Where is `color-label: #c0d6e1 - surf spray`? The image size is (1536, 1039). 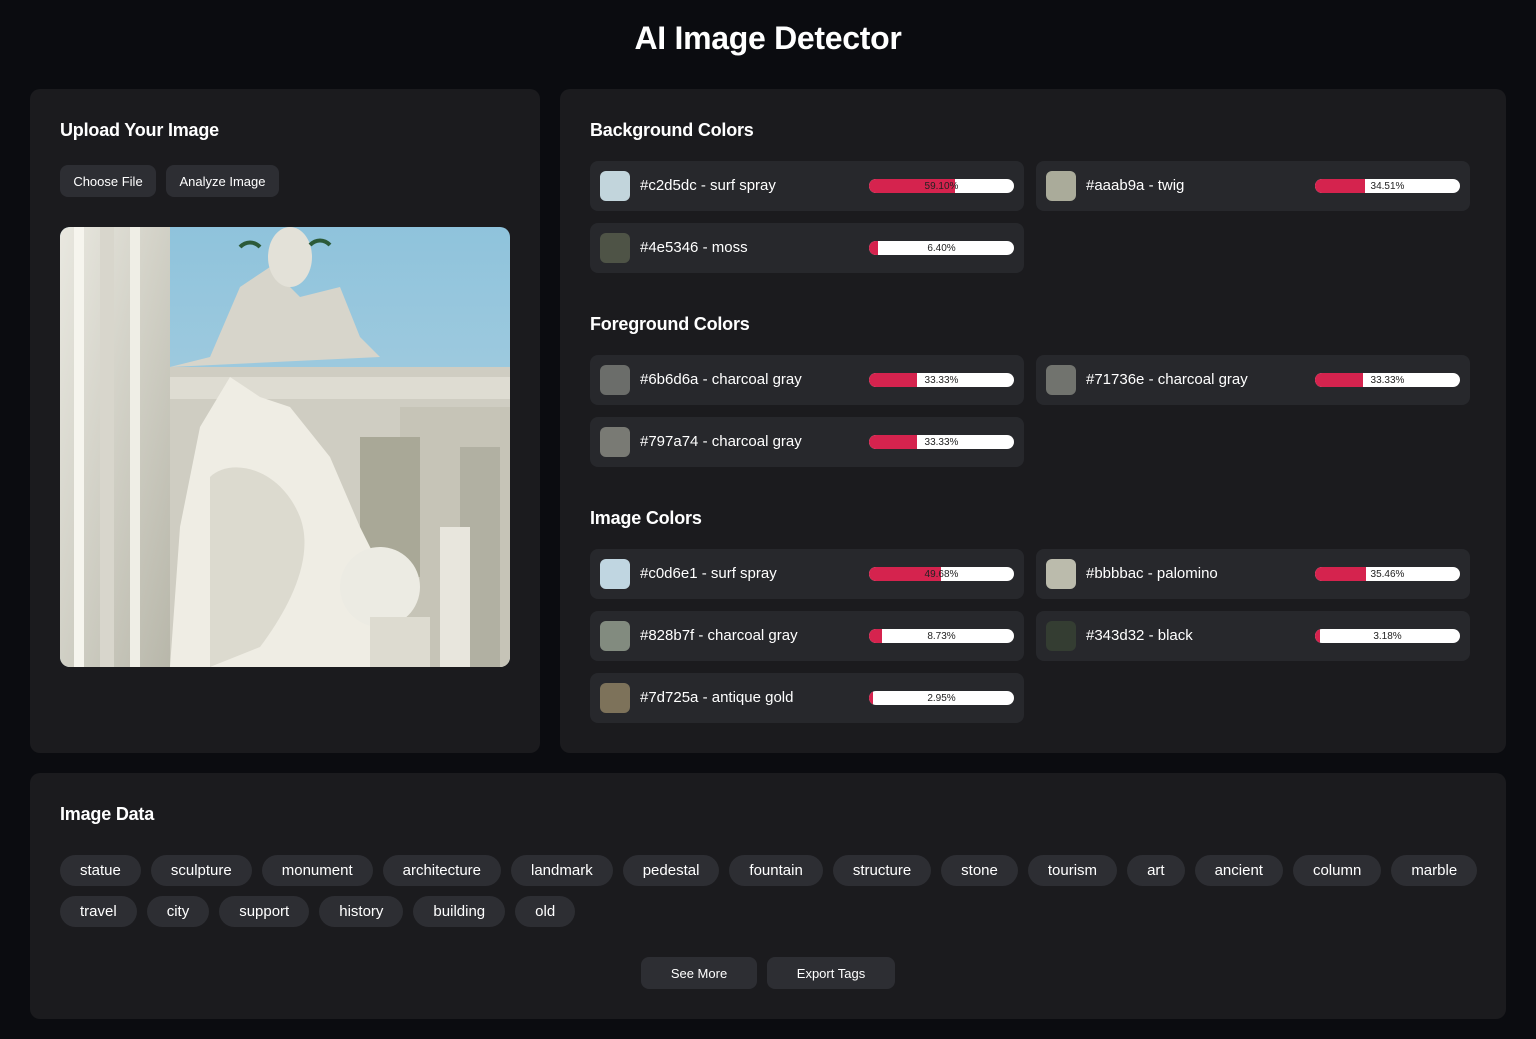 color-label: #c0d6e1 - surf spray is located at coordinates (708, 573).